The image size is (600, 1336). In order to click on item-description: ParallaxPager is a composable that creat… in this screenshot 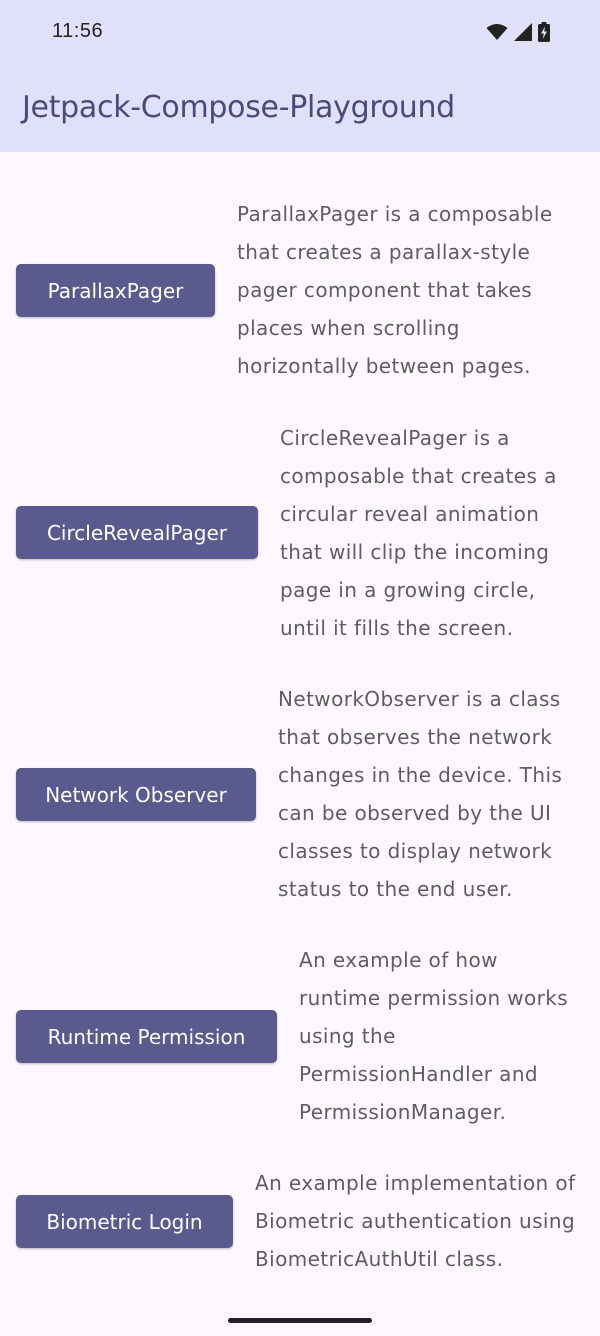, I will do `click(395, 290)`.